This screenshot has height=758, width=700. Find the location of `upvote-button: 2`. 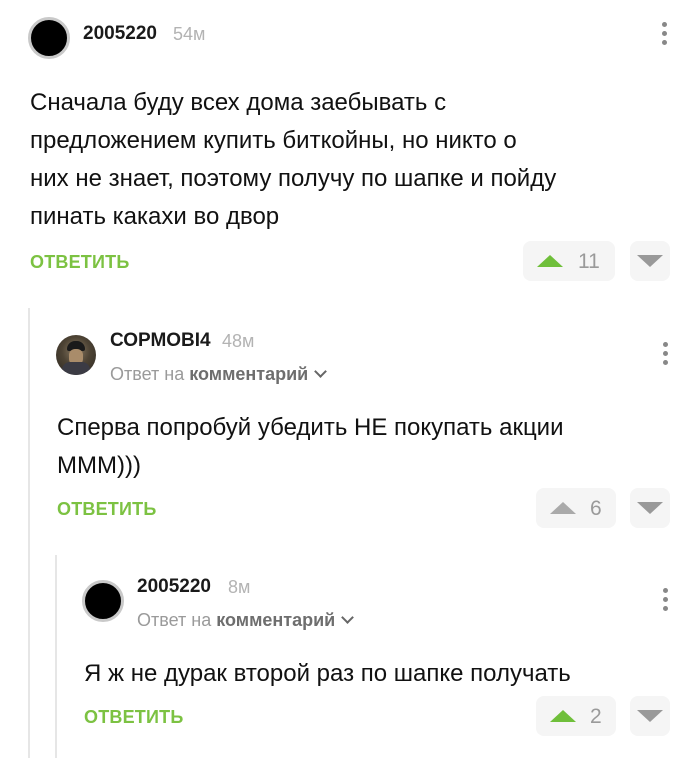

upvote-button: 2 is located at coordinates (576, 716).